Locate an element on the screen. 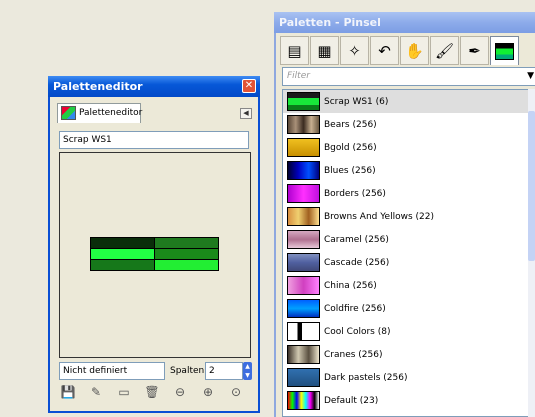  palette-list-item: Browns And Yellows (22) is located at coordinates (406, 216).